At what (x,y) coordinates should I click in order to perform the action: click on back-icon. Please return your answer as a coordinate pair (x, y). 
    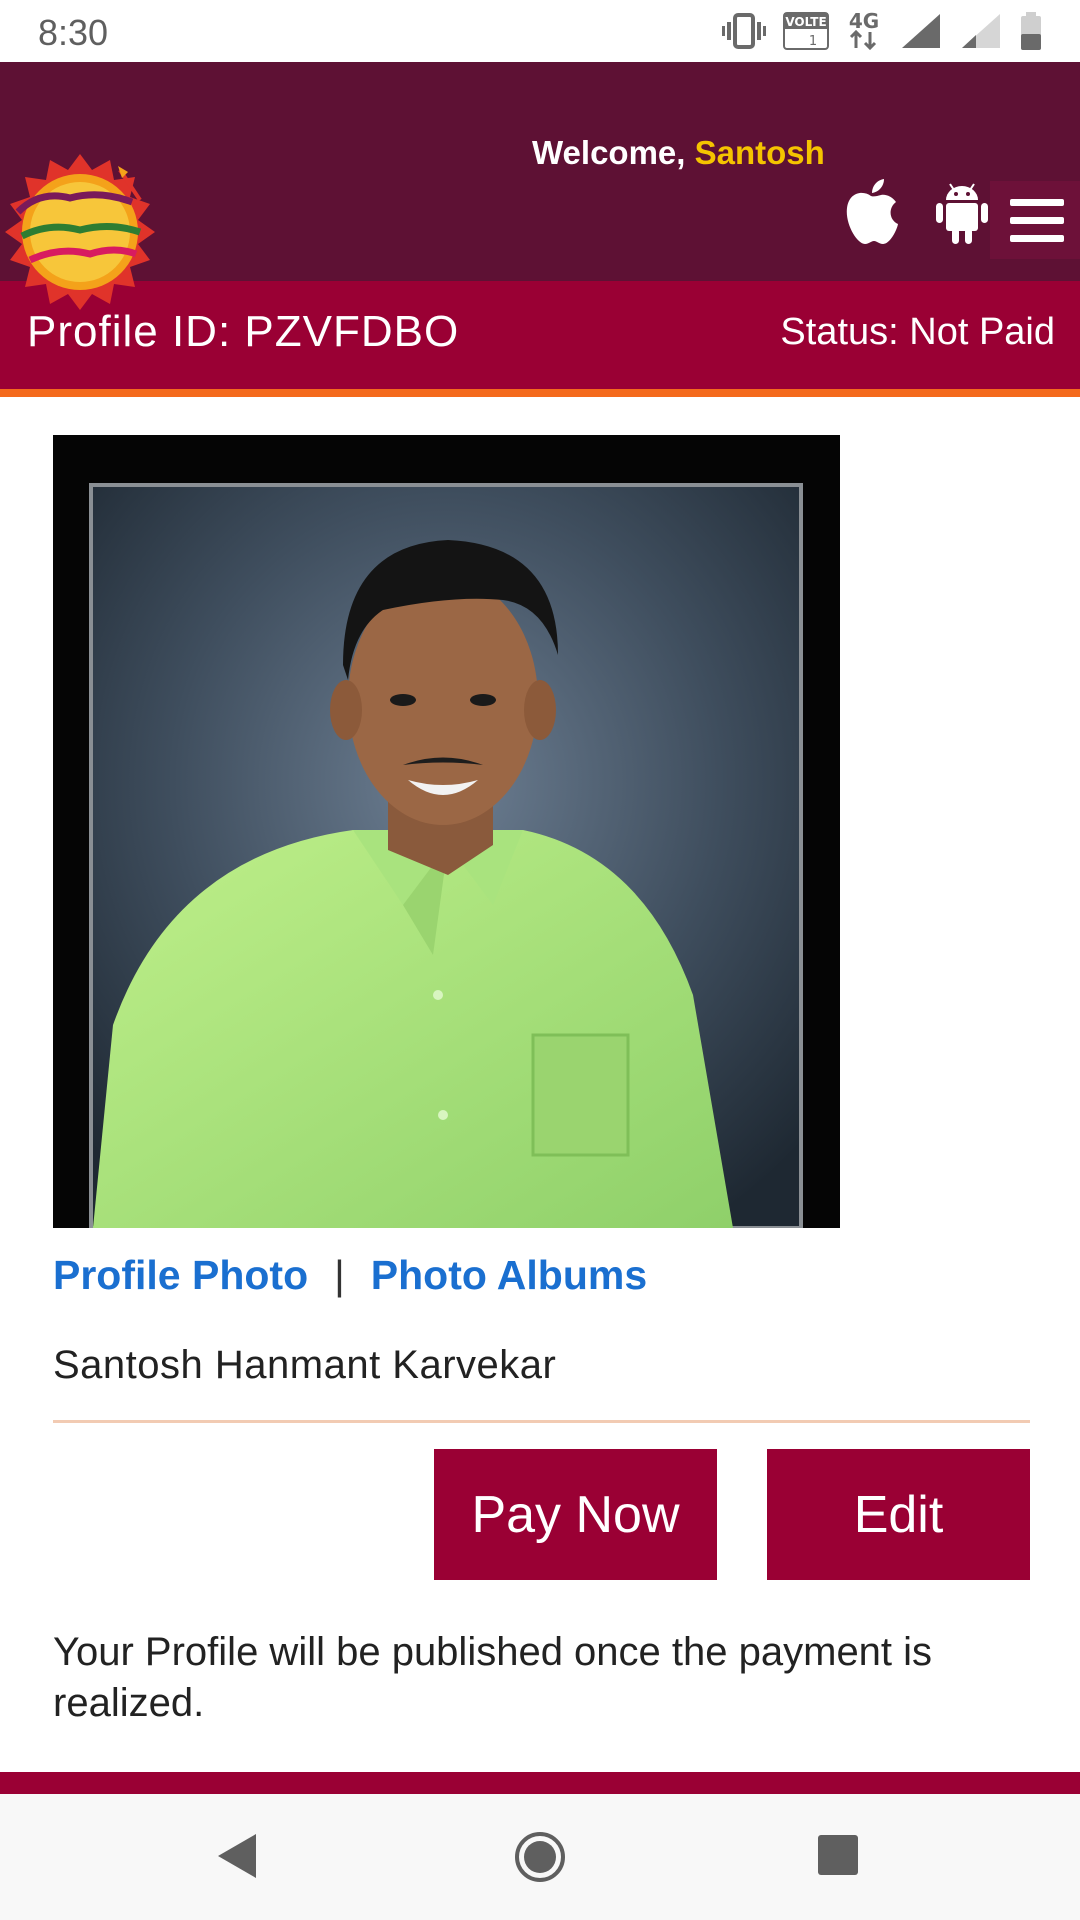
    Looking at the image, I should click on (238, 1856).